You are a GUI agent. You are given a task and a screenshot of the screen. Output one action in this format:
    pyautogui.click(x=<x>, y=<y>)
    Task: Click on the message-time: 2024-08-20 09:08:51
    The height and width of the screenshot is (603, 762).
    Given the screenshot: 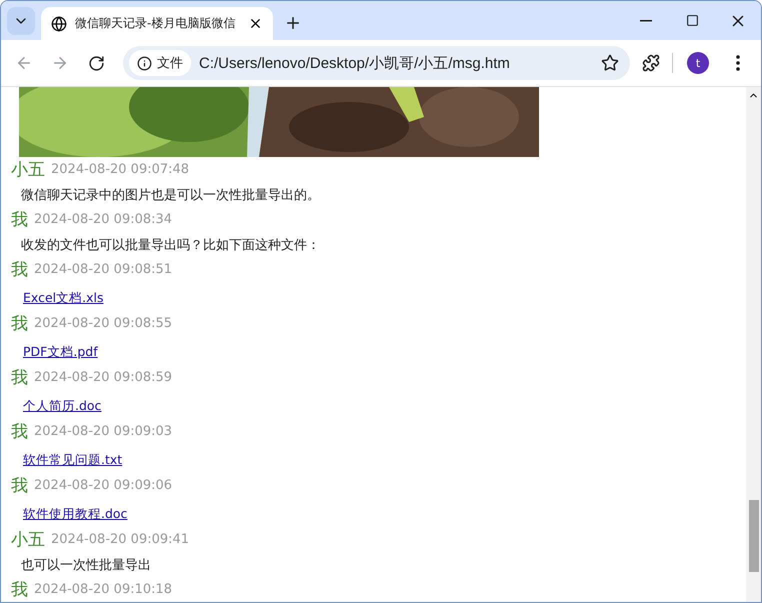 What is the action you would take?
    pyautogui.click(x=103, y=269)
    